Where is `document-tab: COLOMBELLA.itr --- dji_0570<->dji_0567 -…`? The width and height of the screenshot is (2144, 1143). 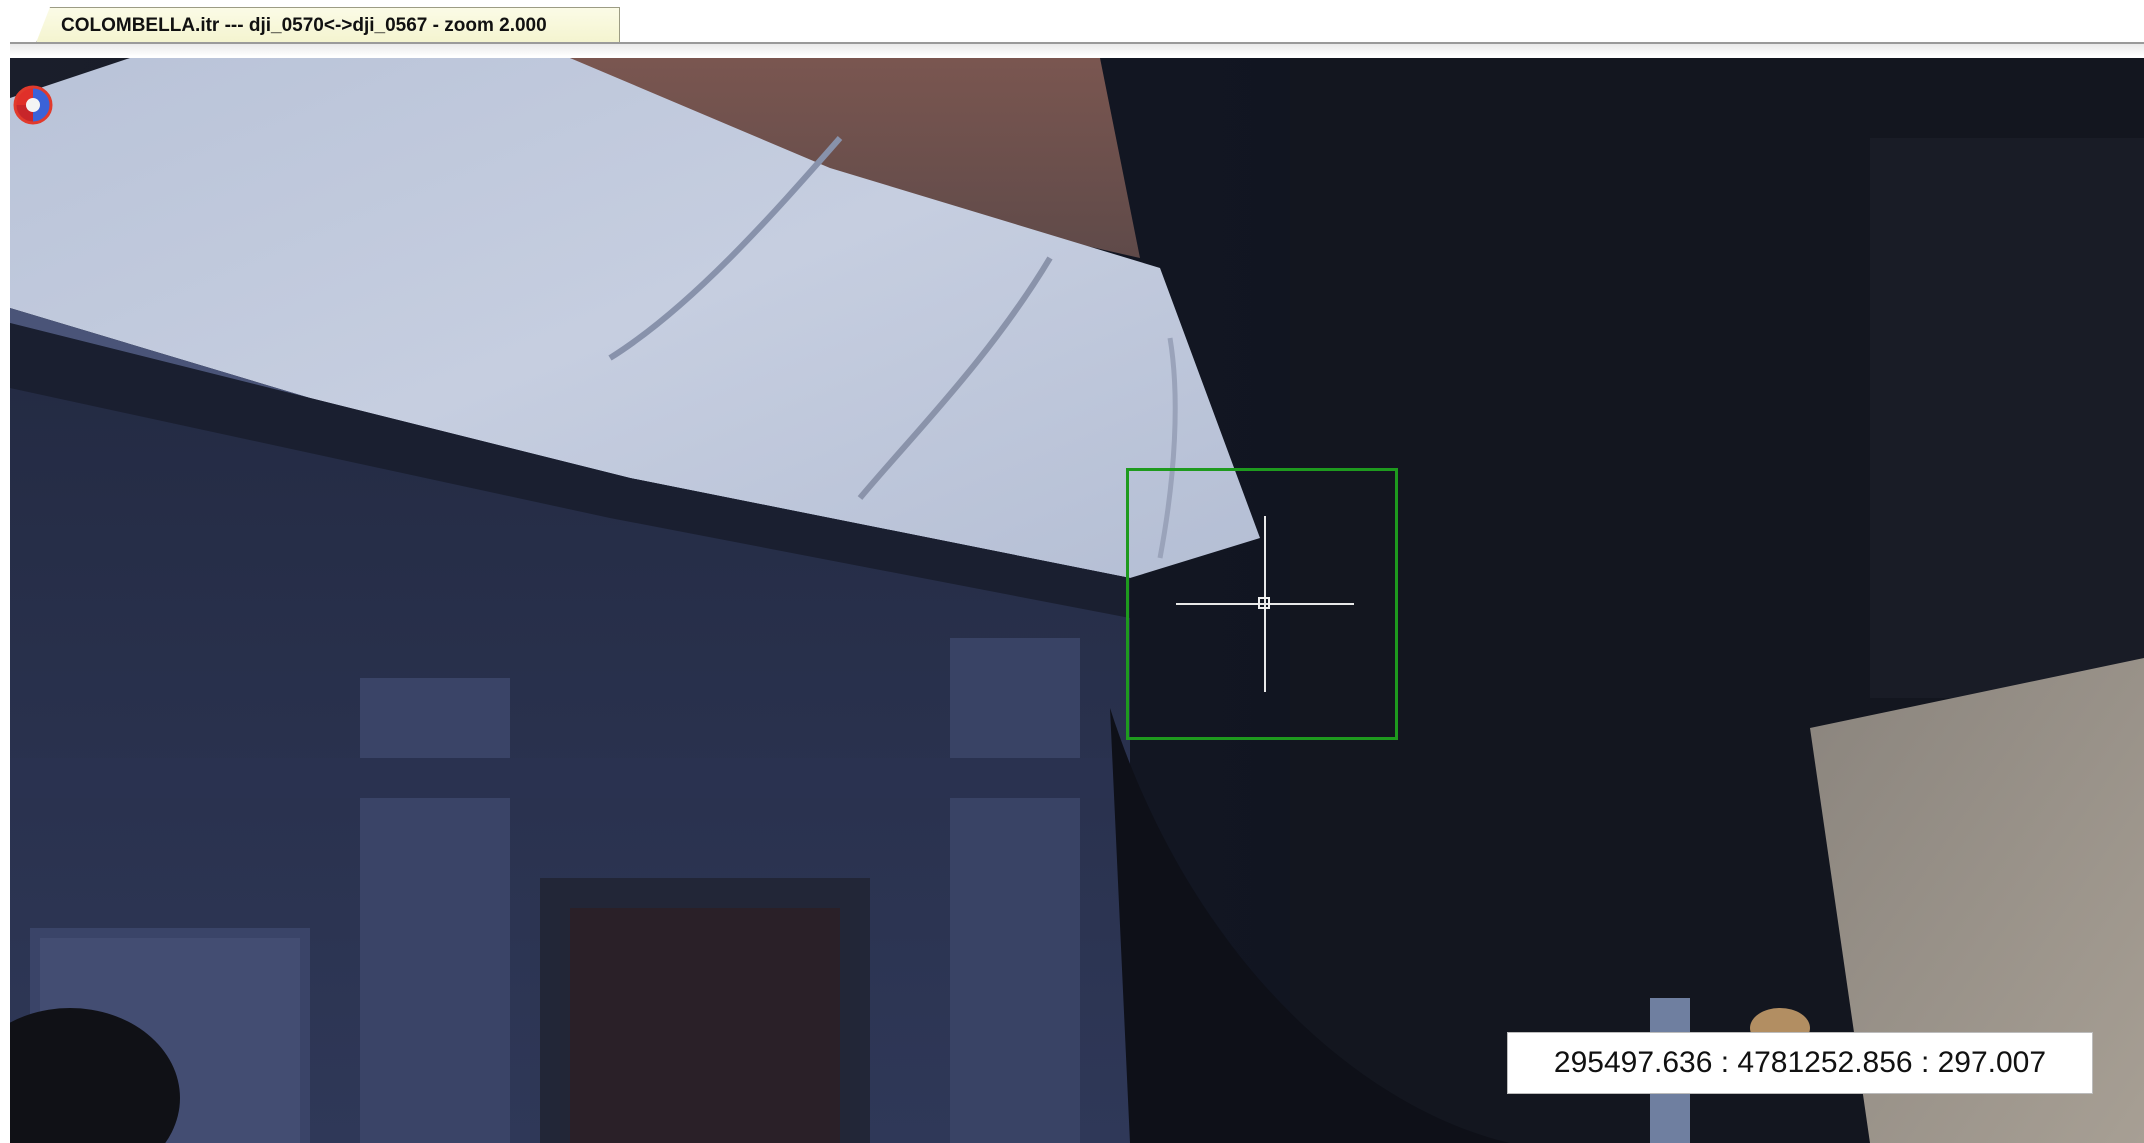 document-tab: COLOMBELLA.itr --- dji_0570<->dji_0567 -… is located at coordinates (328, 25).